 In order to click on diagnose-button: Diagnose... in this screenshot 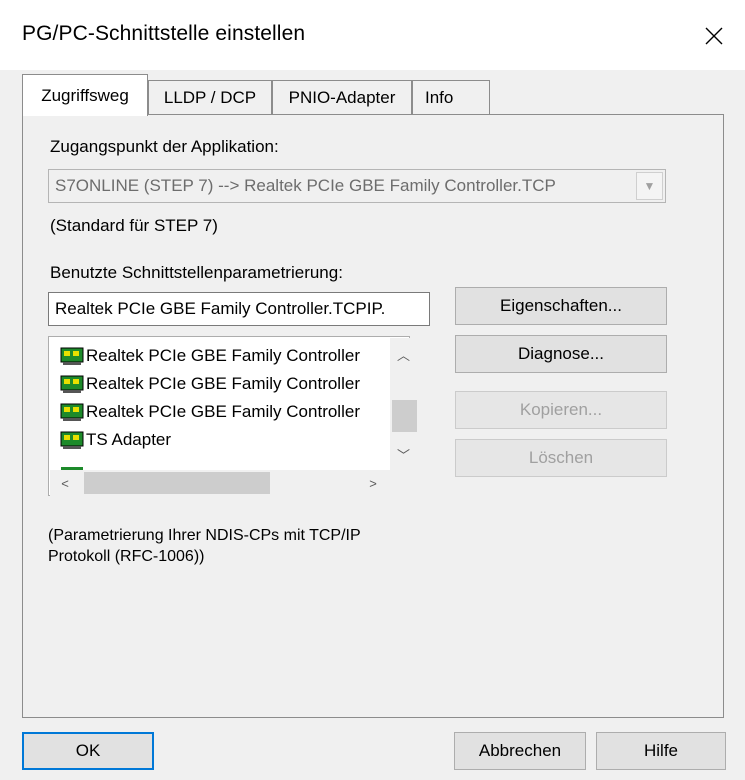, I will do `click(561, 354)`.